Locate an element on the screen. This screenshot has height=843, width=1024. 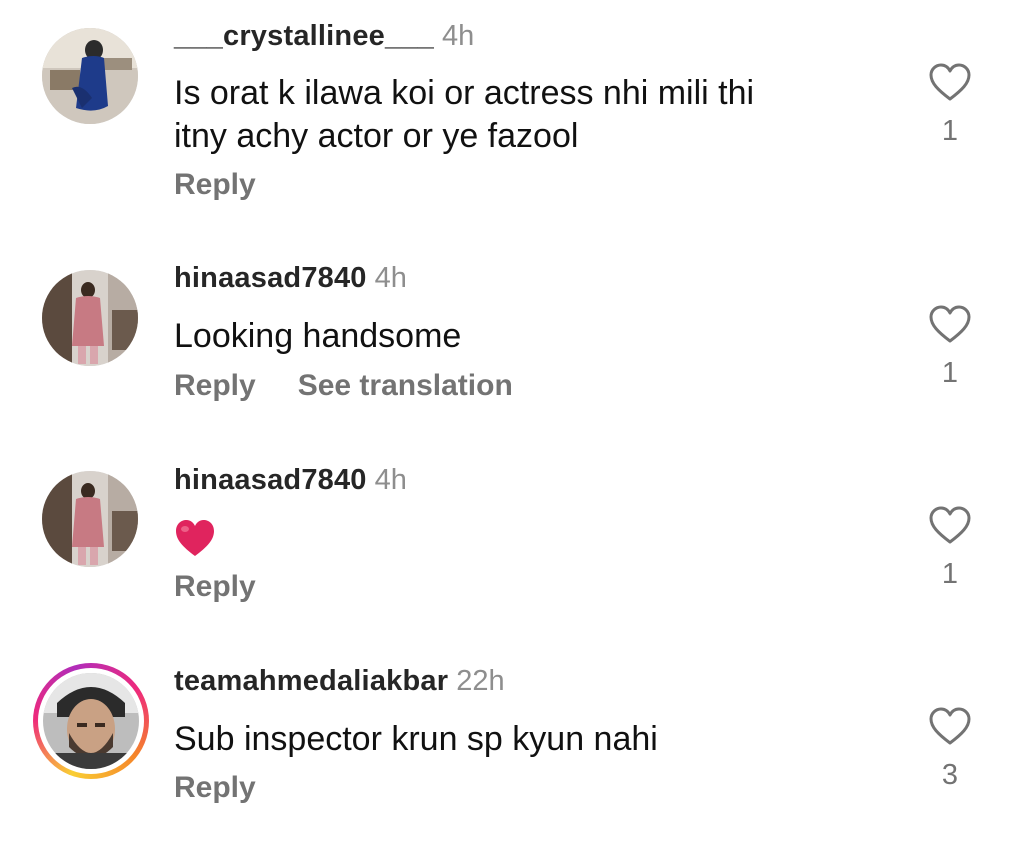
comment-text-line: itny achy actor or ye fazool is located at coordinates (376, 136).